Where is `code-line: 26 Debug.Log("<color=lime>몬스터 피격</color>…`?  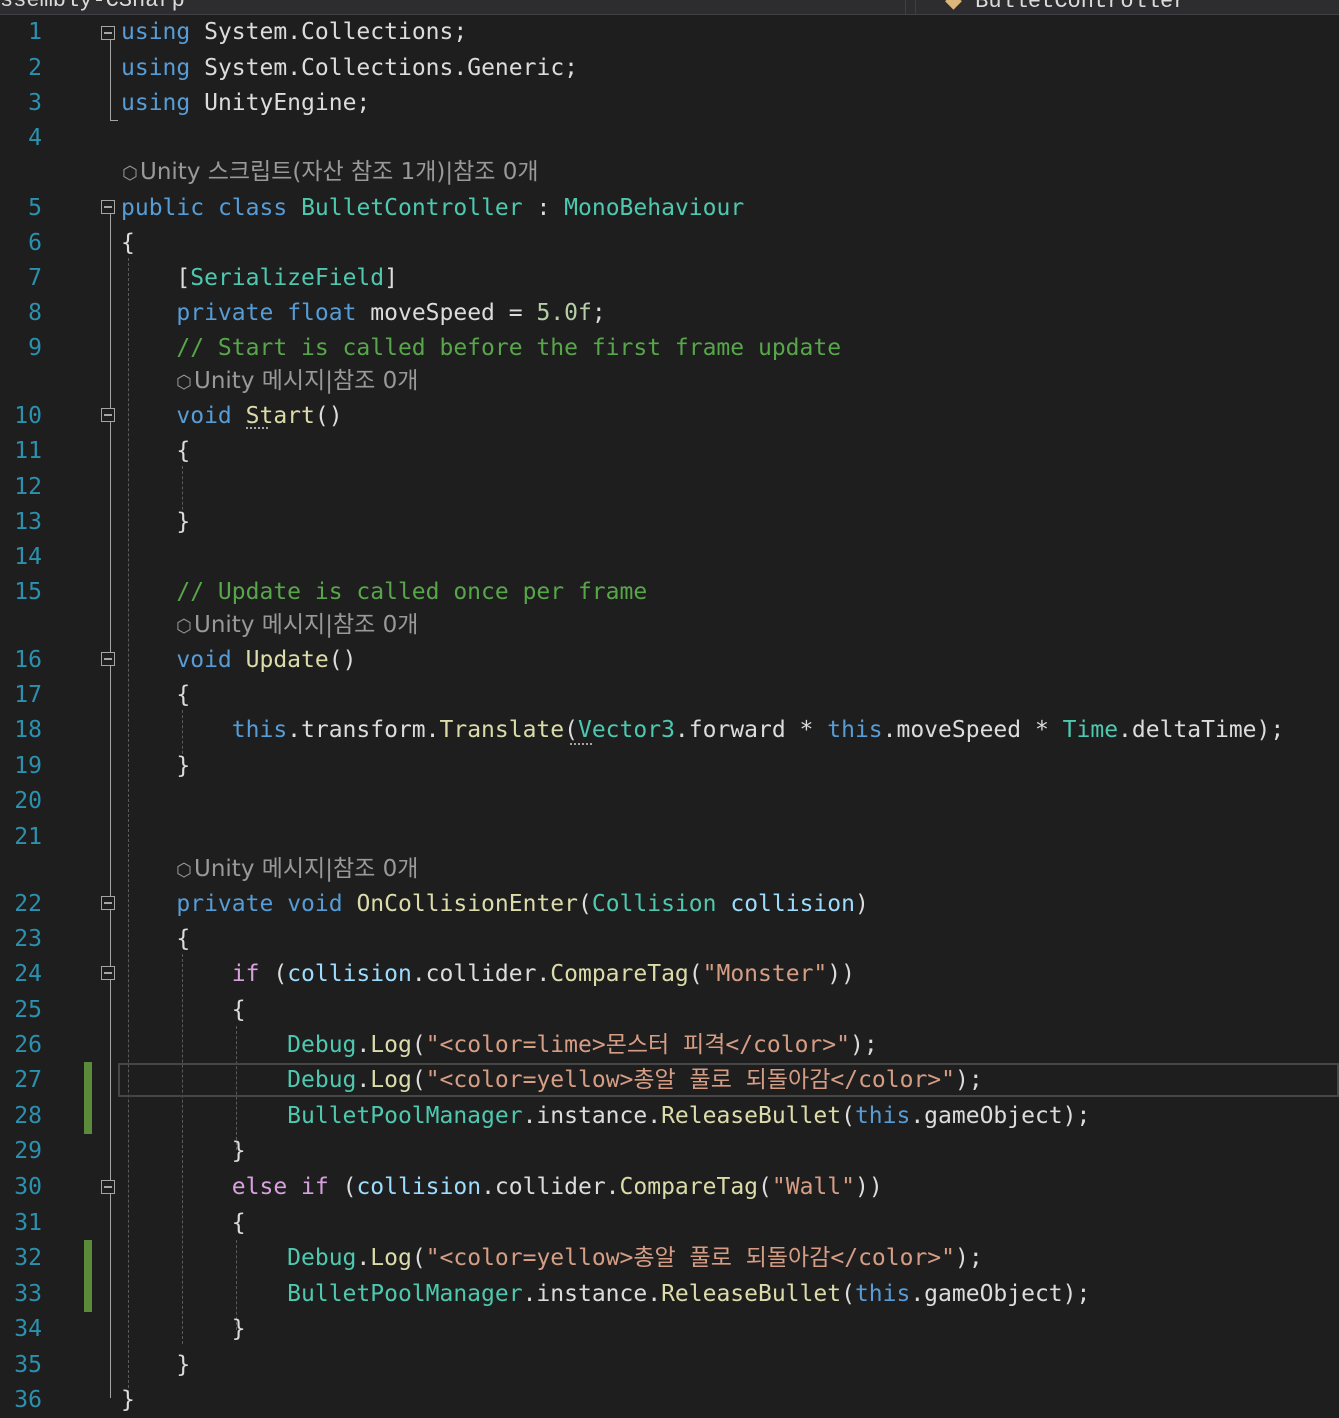 code-line: 26 Debug.Log("<color=lime>몬스터 피격</color>… is located at coordinates (669, 1045).